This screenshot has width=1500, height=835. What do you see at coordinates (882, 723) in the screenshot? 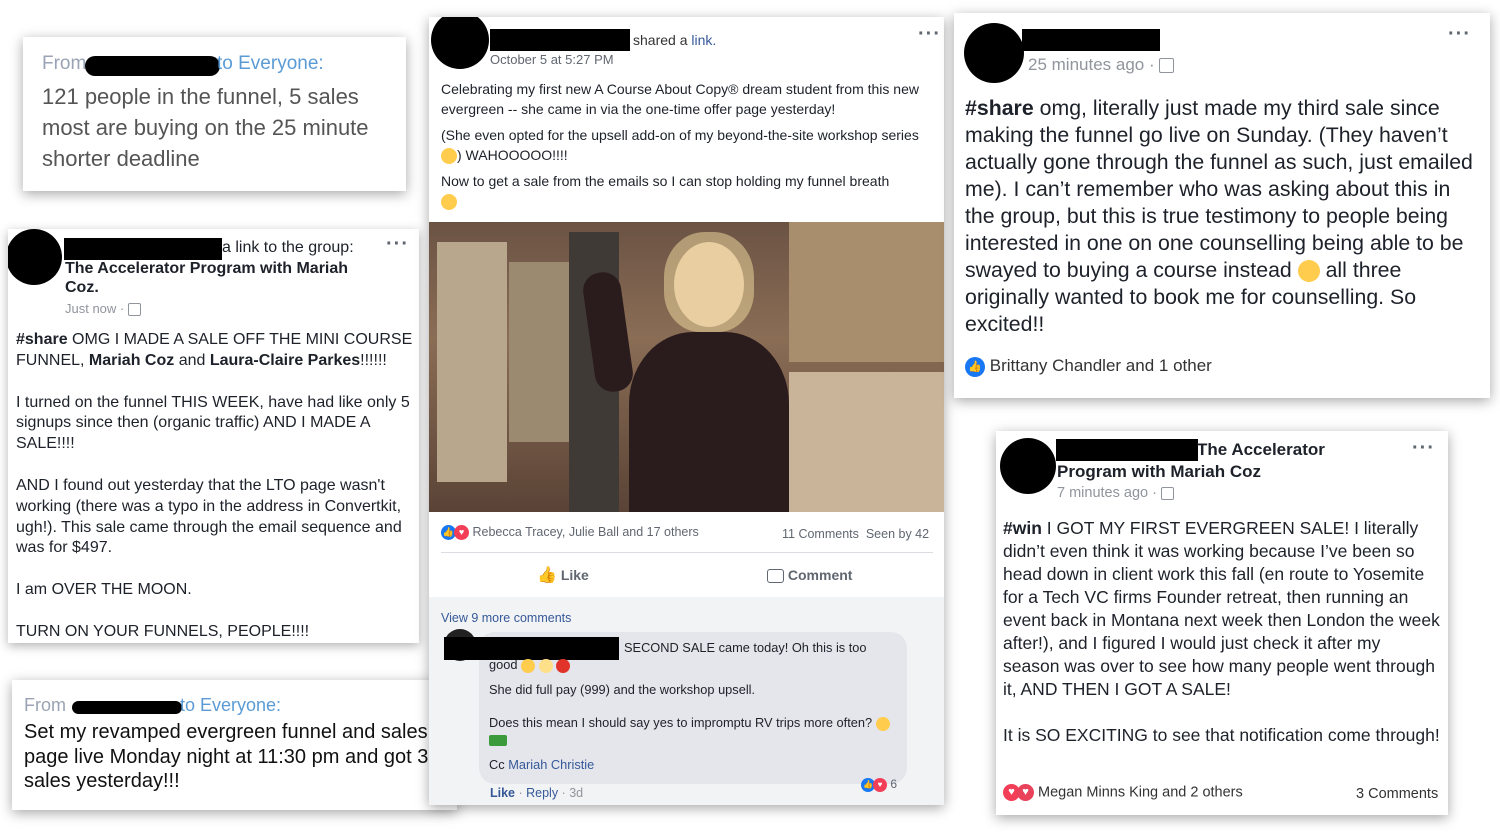
I see `laughing-emoji-icon` at bounding box center [882, 723].